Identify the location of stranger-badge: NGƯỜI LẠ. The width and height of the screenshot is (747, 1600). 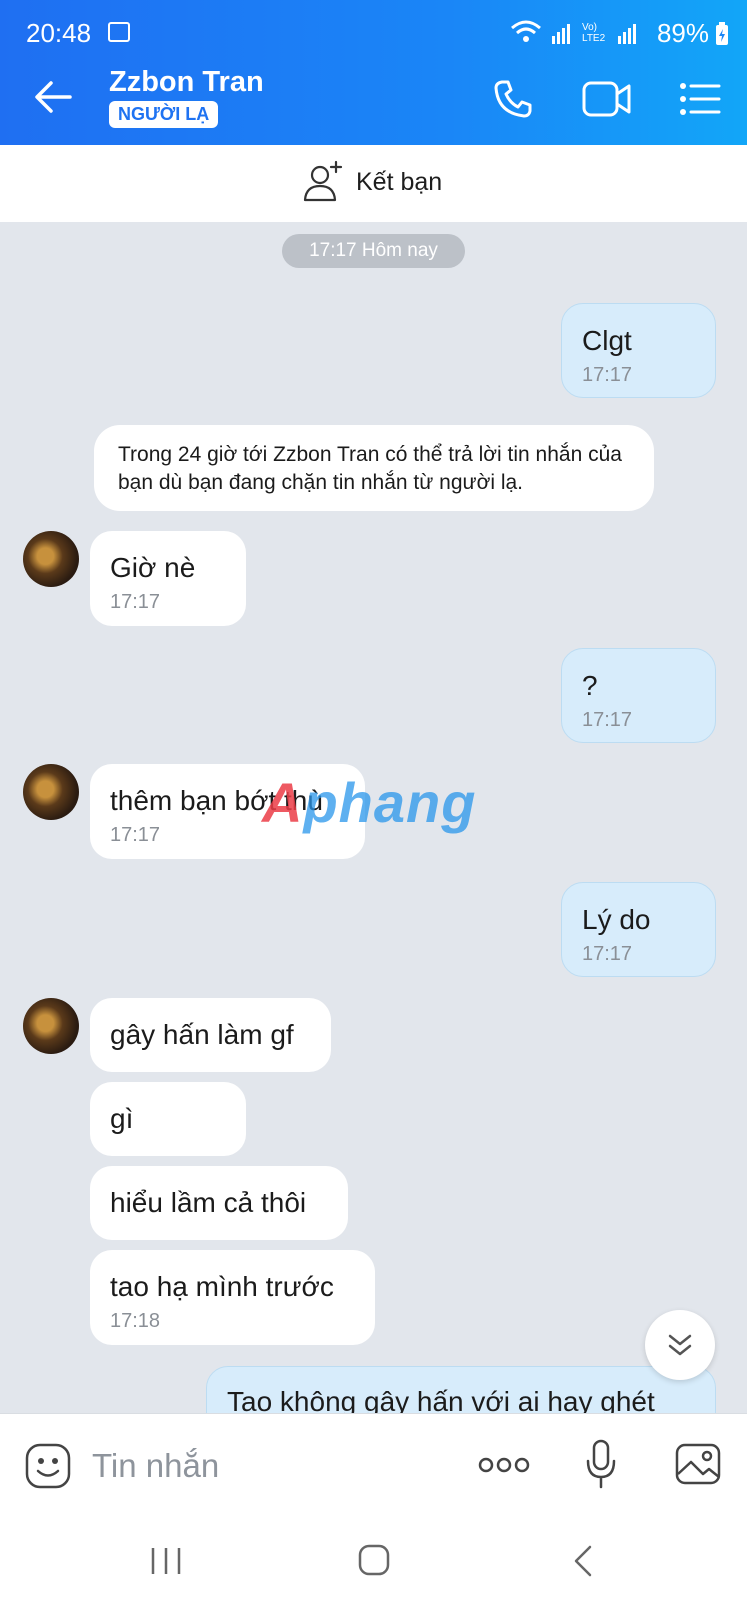
(164, 114).